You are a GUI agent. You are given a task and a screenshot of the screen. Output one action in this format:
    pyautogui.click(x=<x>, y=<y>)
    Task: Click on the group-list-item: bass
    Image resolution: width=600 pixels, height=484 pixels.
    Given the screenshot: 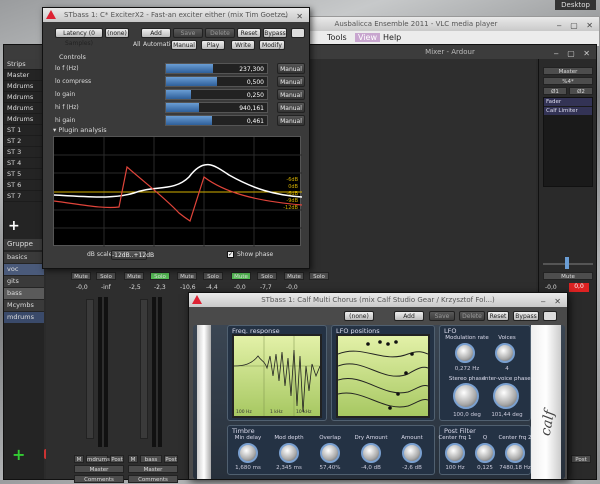 What is the action you would take?
    pyautogui.click(x=24, y=293)
    